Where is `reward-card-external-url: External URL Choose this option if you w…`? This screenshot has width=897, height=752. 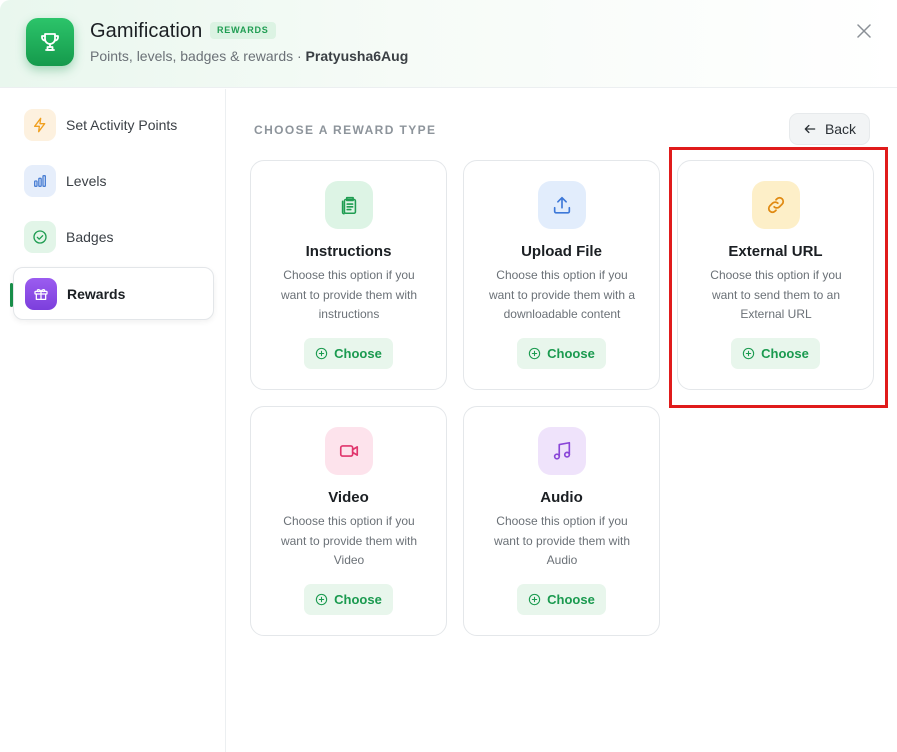 reward-card-external-url: External URL Choose this option if you w… is located at coordinates (775, 275).